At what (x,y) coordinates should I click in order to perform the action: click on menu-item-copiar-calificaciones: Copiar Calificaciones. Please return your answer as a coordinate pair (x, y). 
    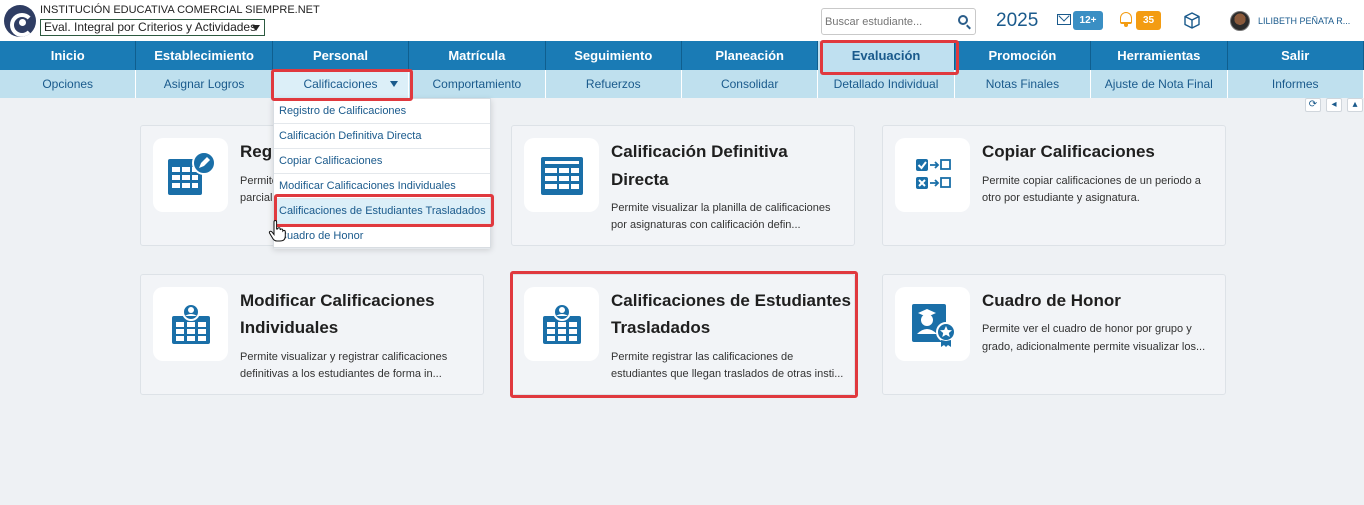
    Looking at the image, I should click on (382, 161).